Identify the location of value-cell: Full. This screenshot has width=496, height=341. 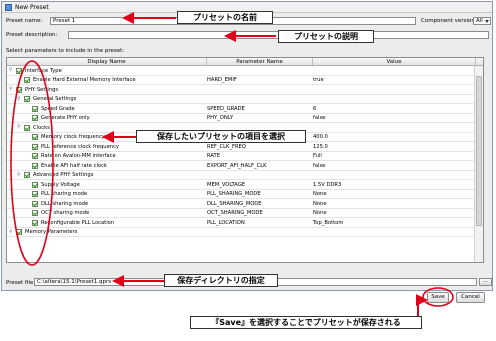
(317, 156).